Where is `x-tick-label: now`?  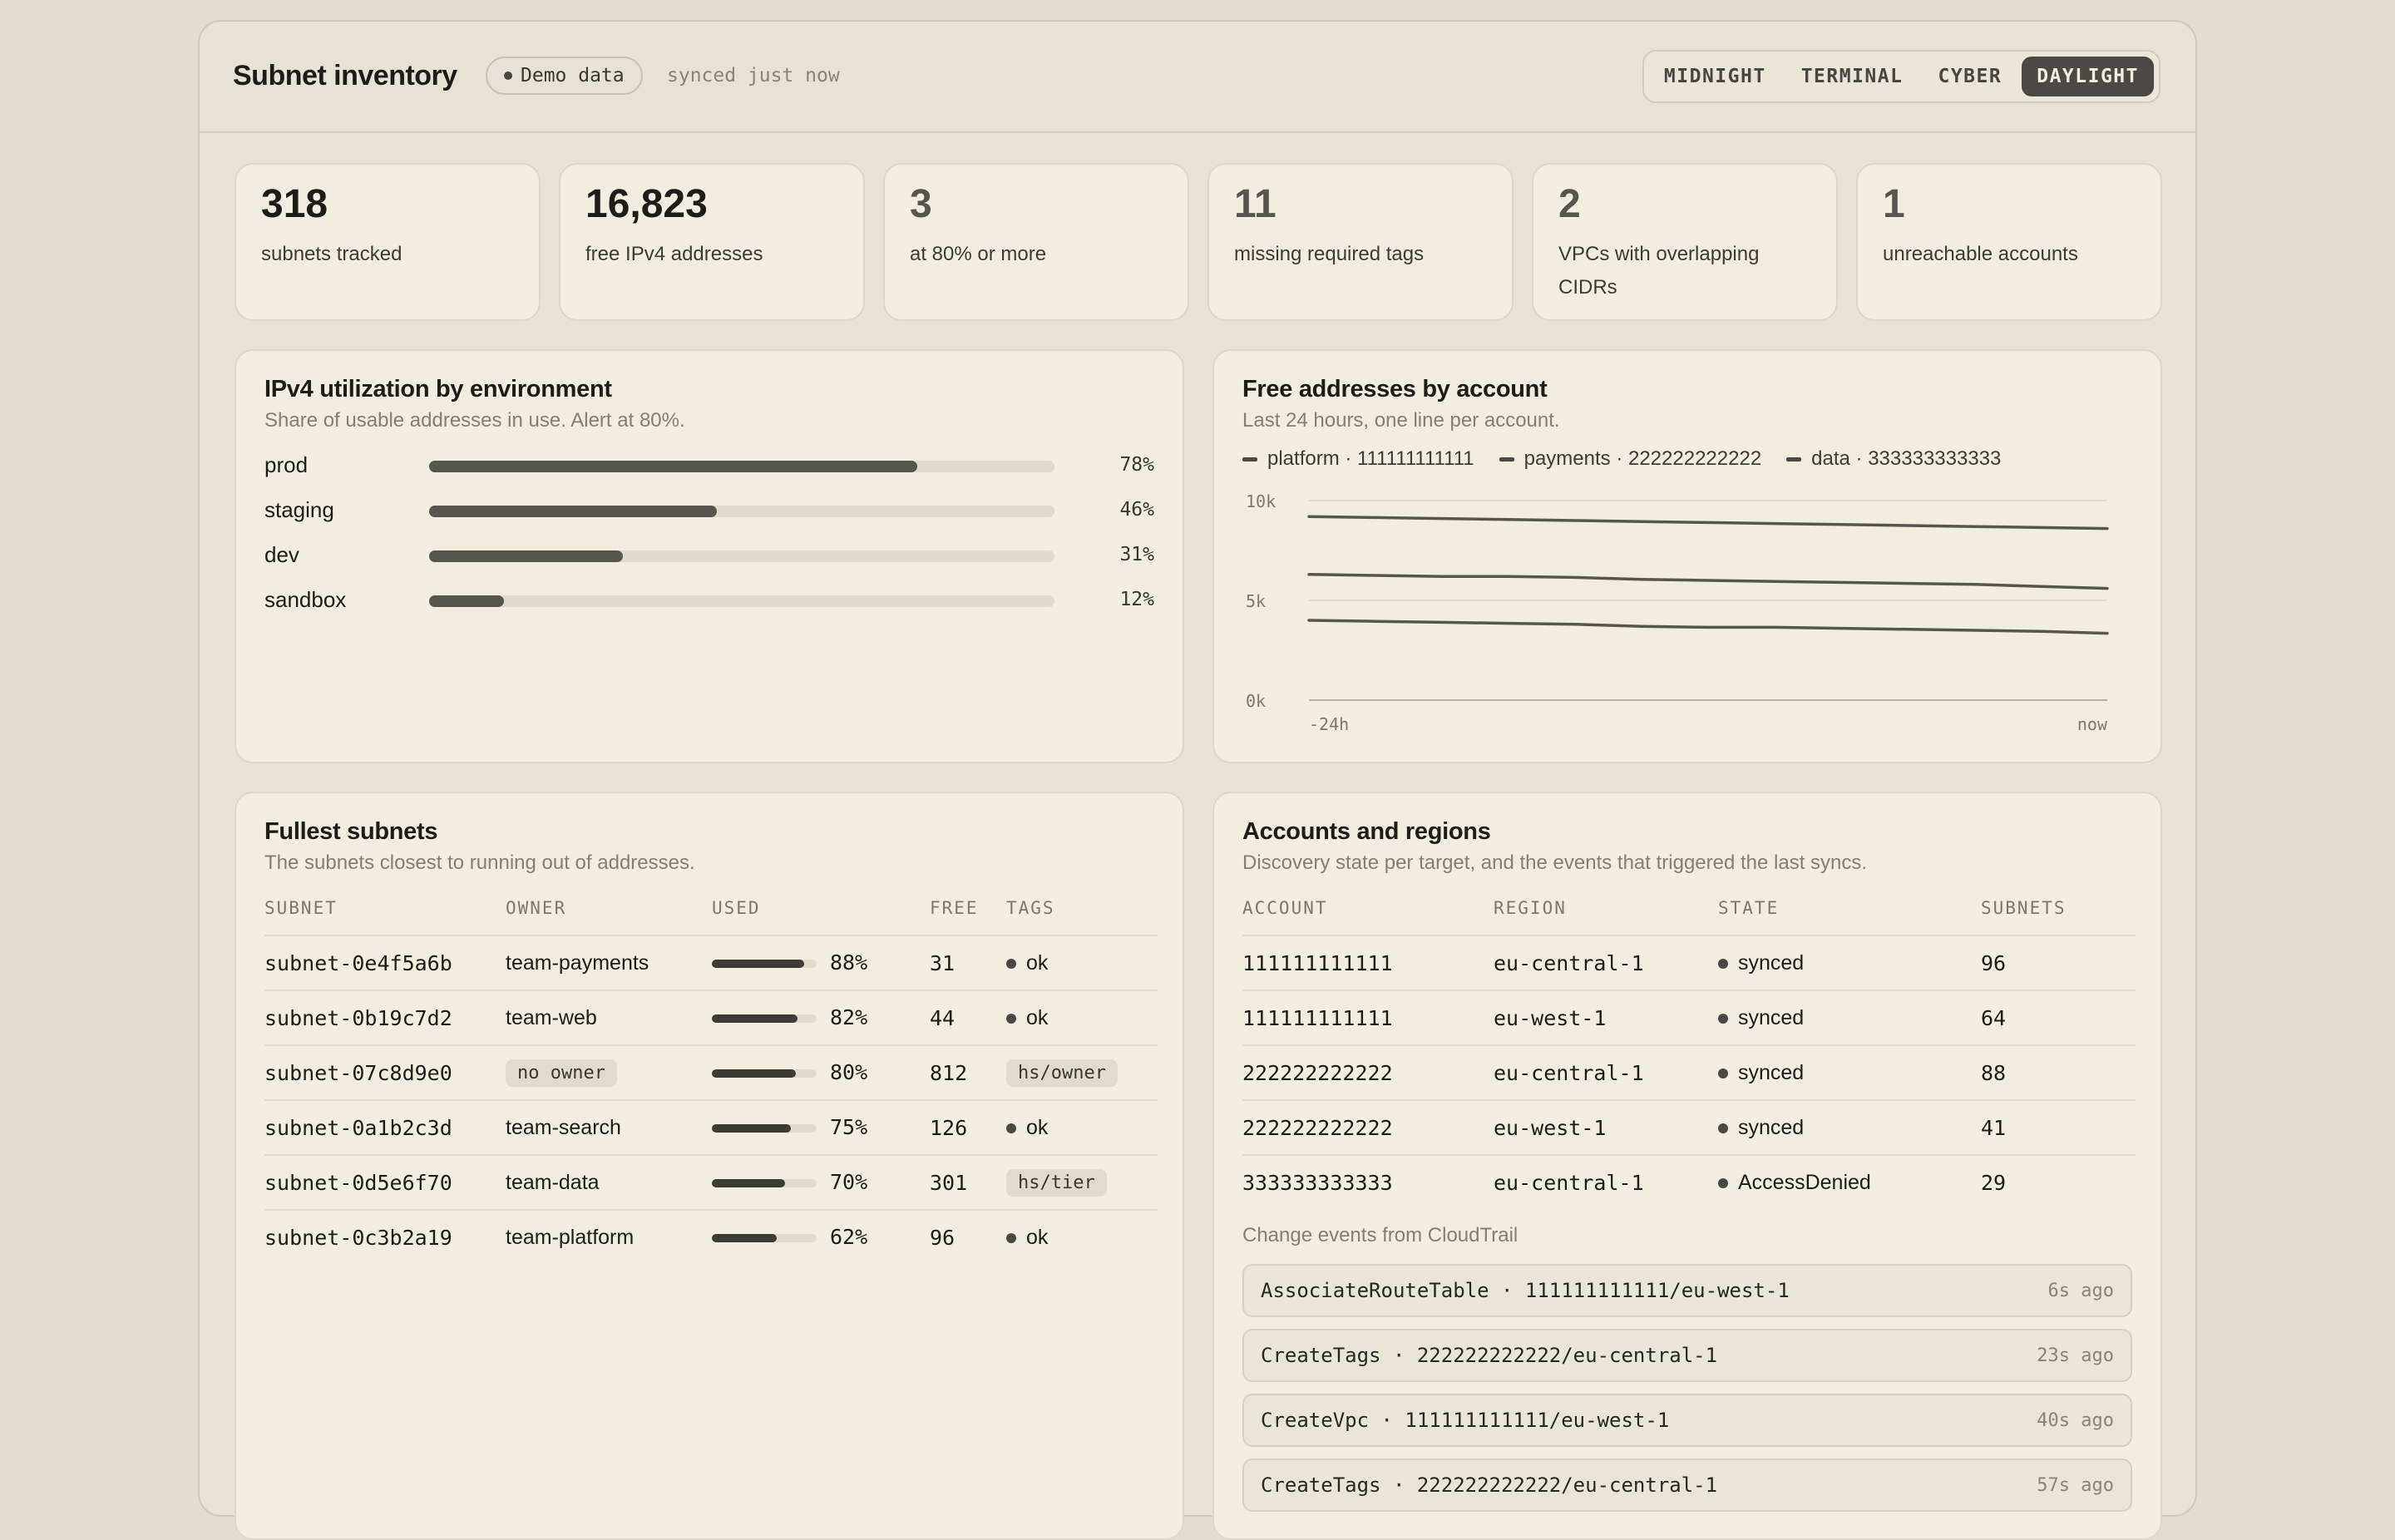
x-tick-label: now is located at coordinates (2092, 724).